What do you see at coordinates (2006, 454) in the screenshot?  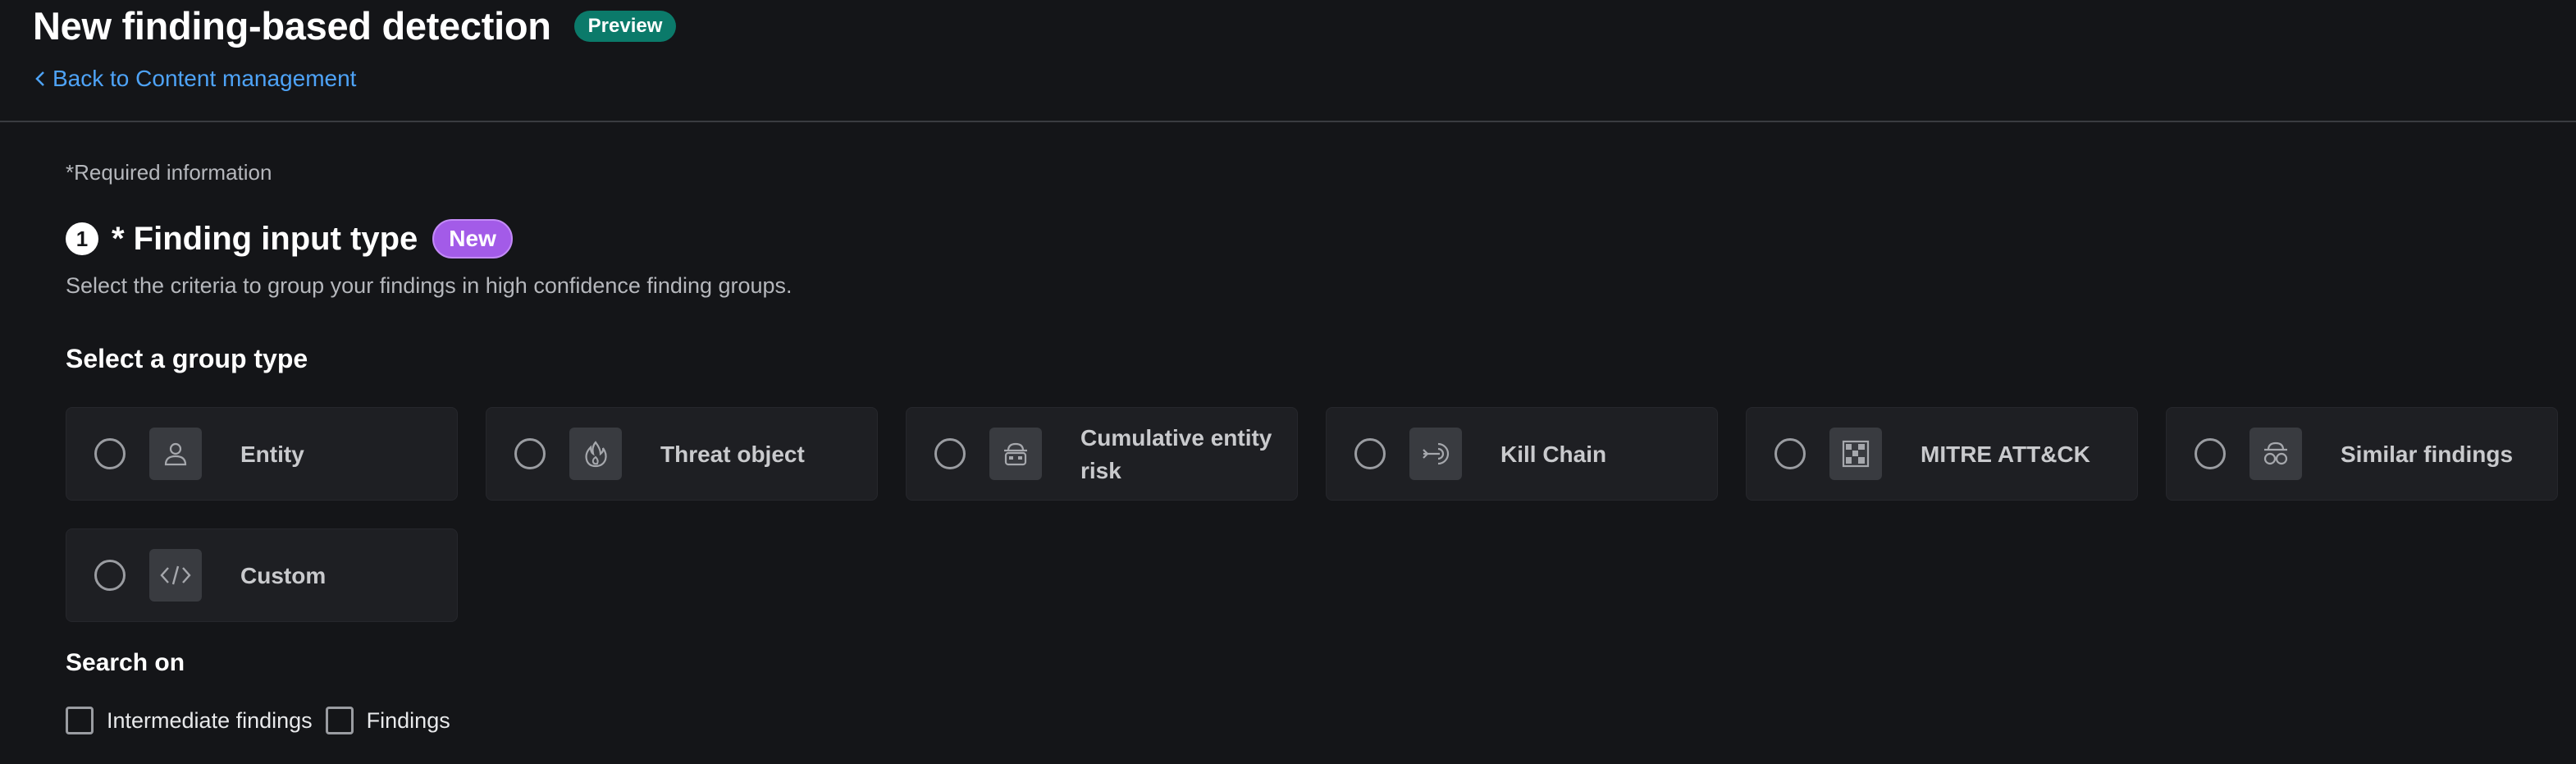 I see `group-card-label: MITRE ATT&CK` at bounding box center [2006, 454].